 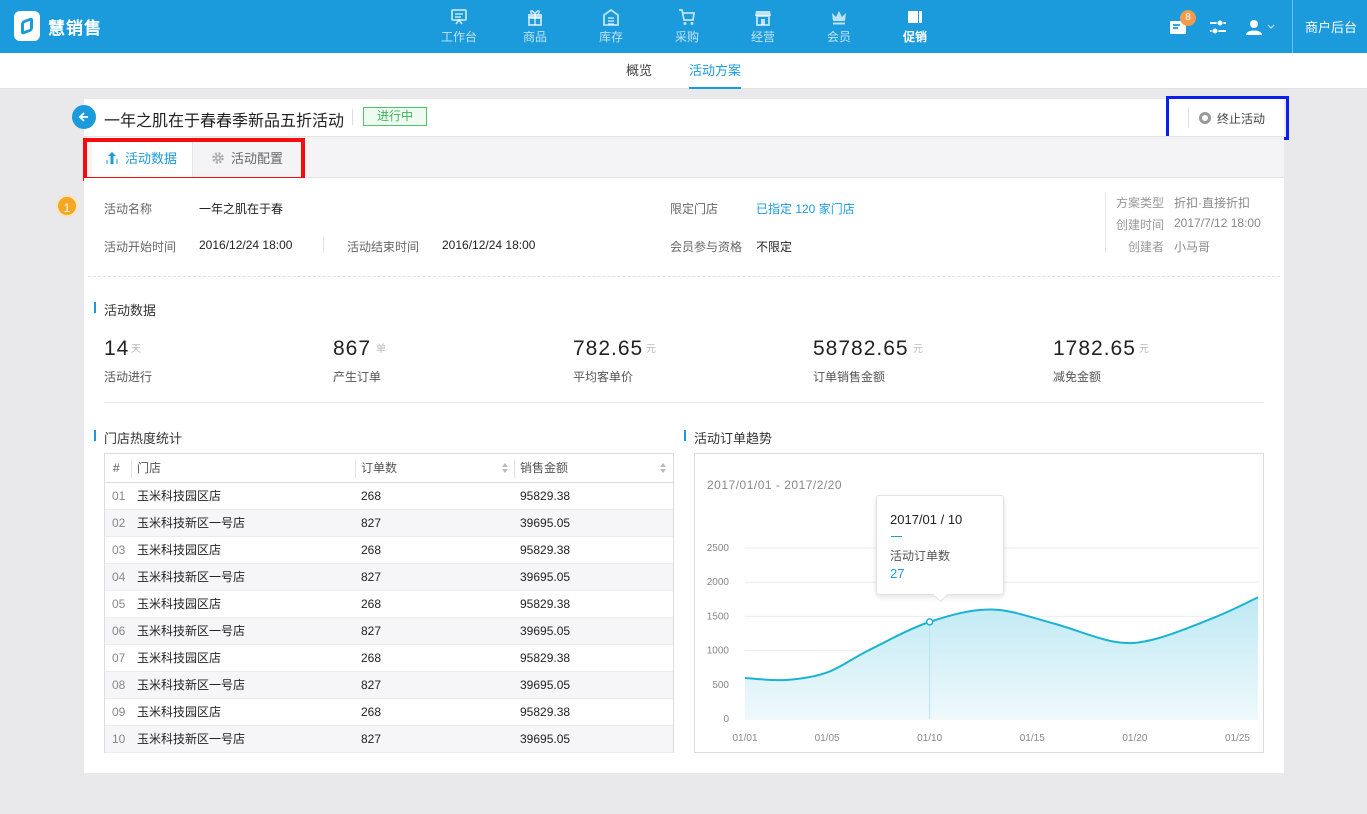 I want to click on nav-item-operation: 经营, so click(x=763, y=26).